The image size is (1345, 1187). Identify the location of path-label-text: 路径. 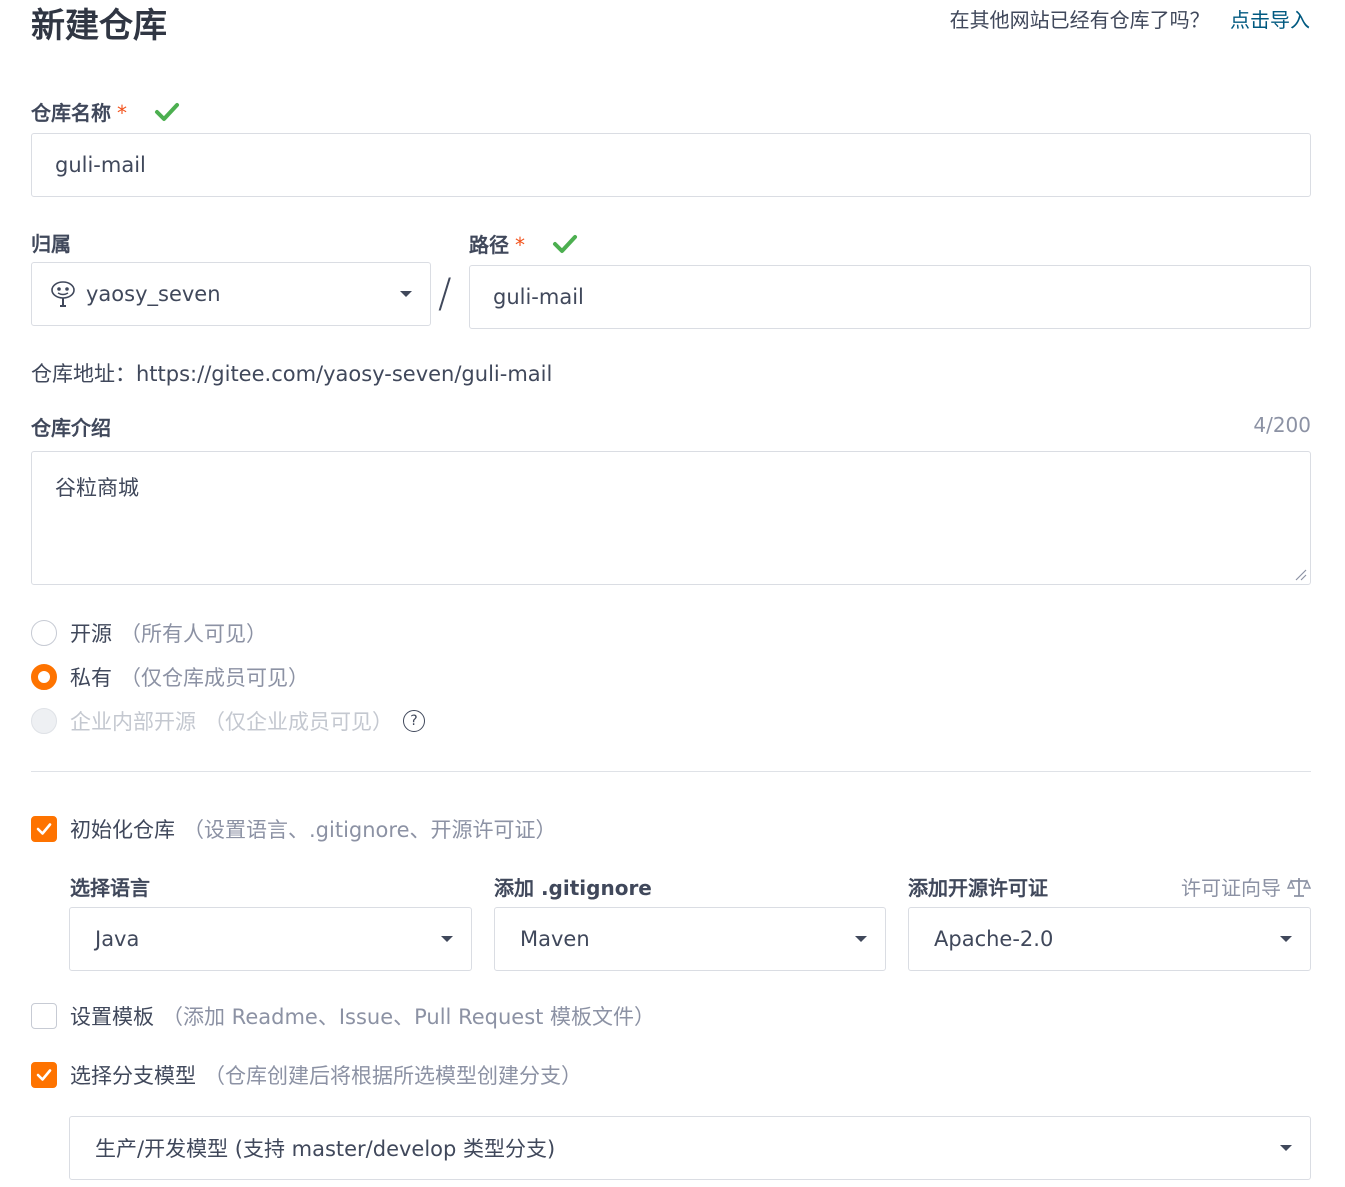
(489, 245).